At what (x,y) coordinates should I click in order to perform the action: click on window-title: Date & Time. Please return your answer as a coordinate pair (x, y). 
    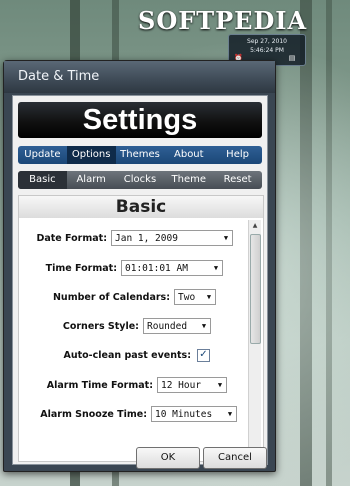
    Looking at the image, I should click on (139, 77).